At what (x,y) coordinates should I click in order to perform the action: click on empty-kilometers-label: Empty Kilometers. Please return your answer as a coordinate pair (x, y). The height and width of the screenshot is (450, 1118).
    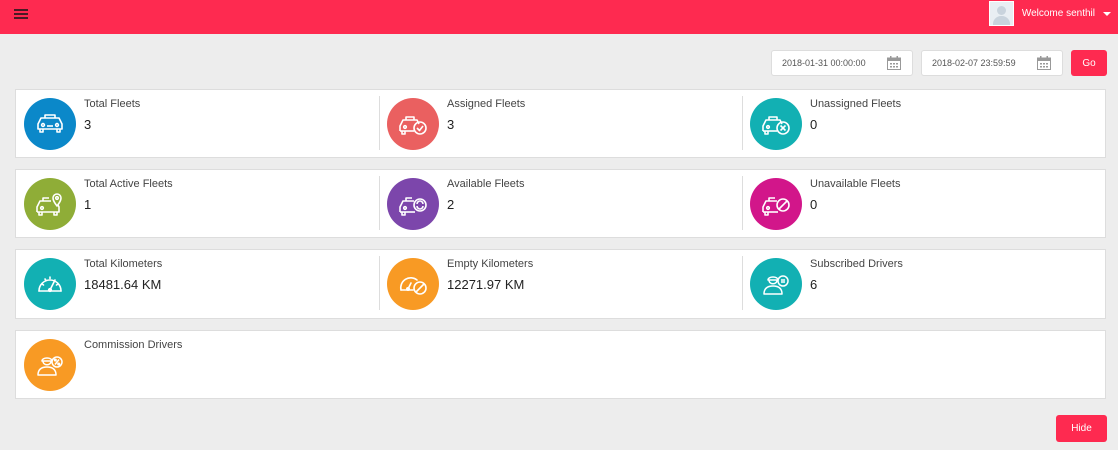
    Looking at the image, I should click on (490, 264).